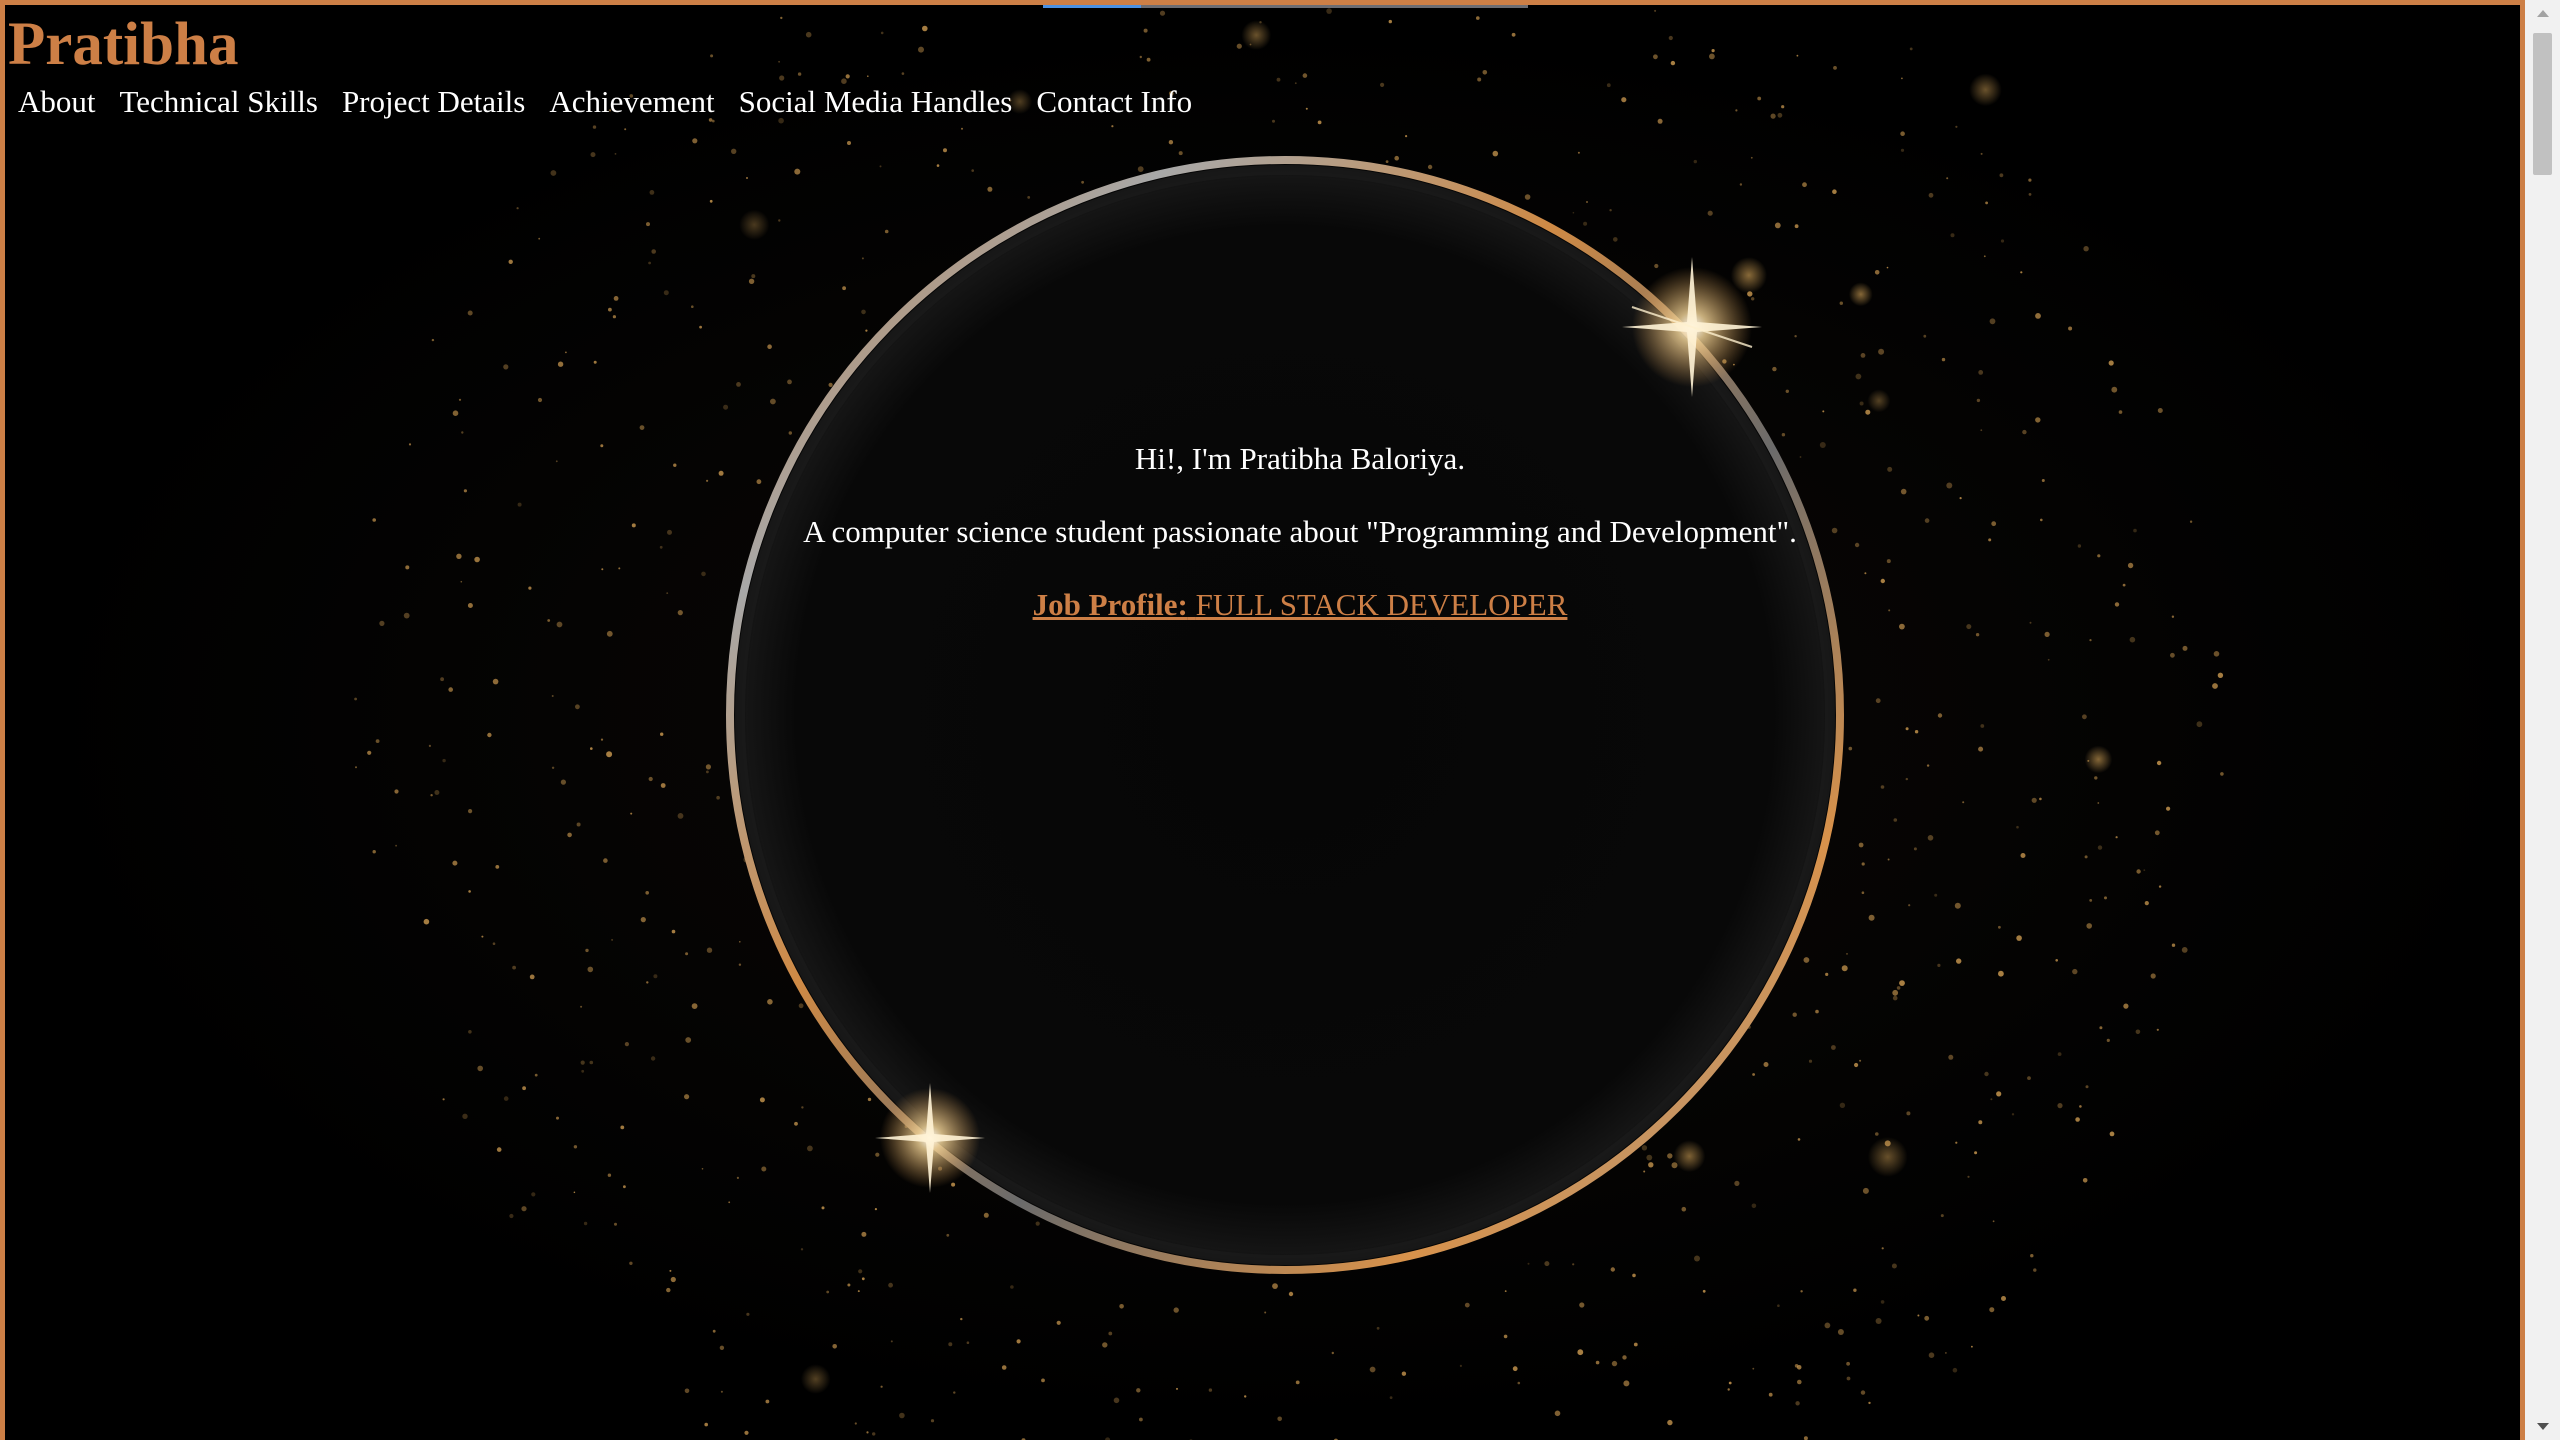 The height and width of the screenshot is (1440, 2560). I want to click on nav-item-social-media-handles: Social Media Handles, so click(879, 102).